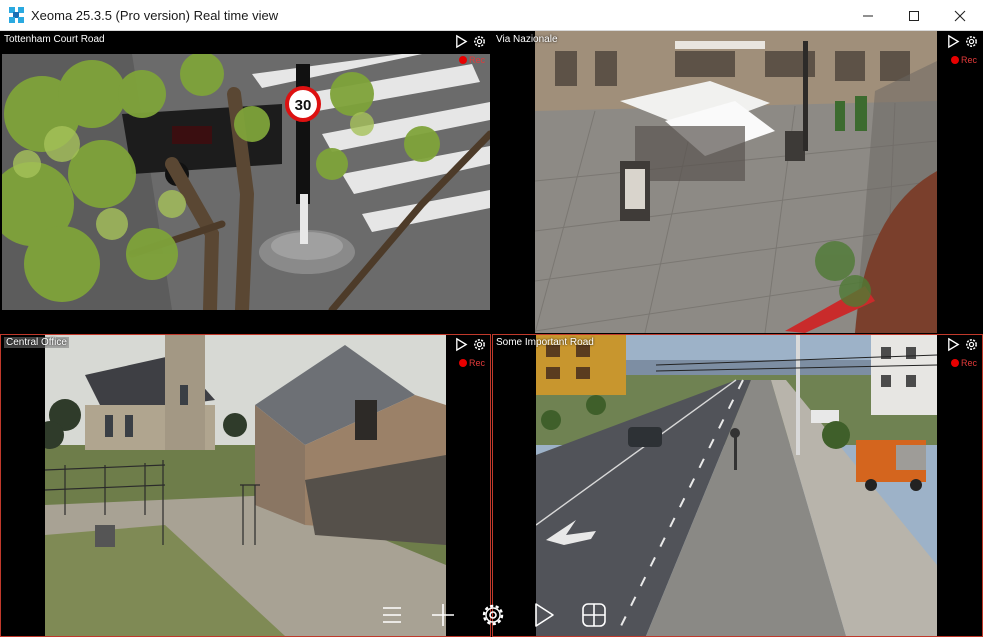  I want to click on settings-icon, so click(493, 615).